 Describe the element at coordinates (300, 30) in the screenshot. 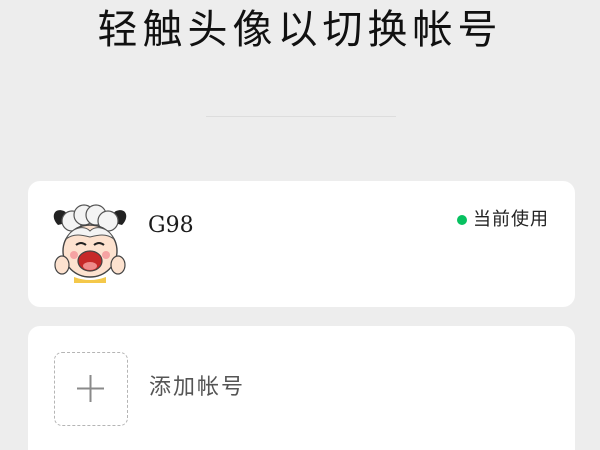

I see `page-title: 轻触头像以切换帐号` at that location.